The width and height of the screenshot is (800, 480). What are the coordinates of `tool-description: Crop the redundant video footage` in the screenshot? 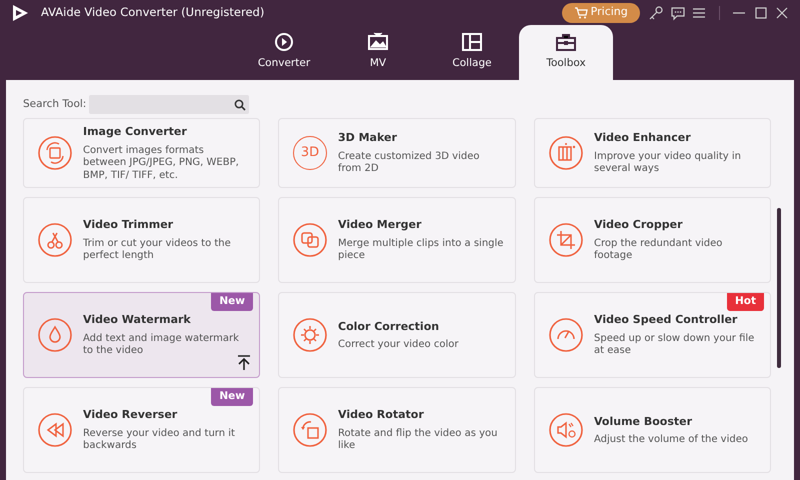 It's located at (659, 250).